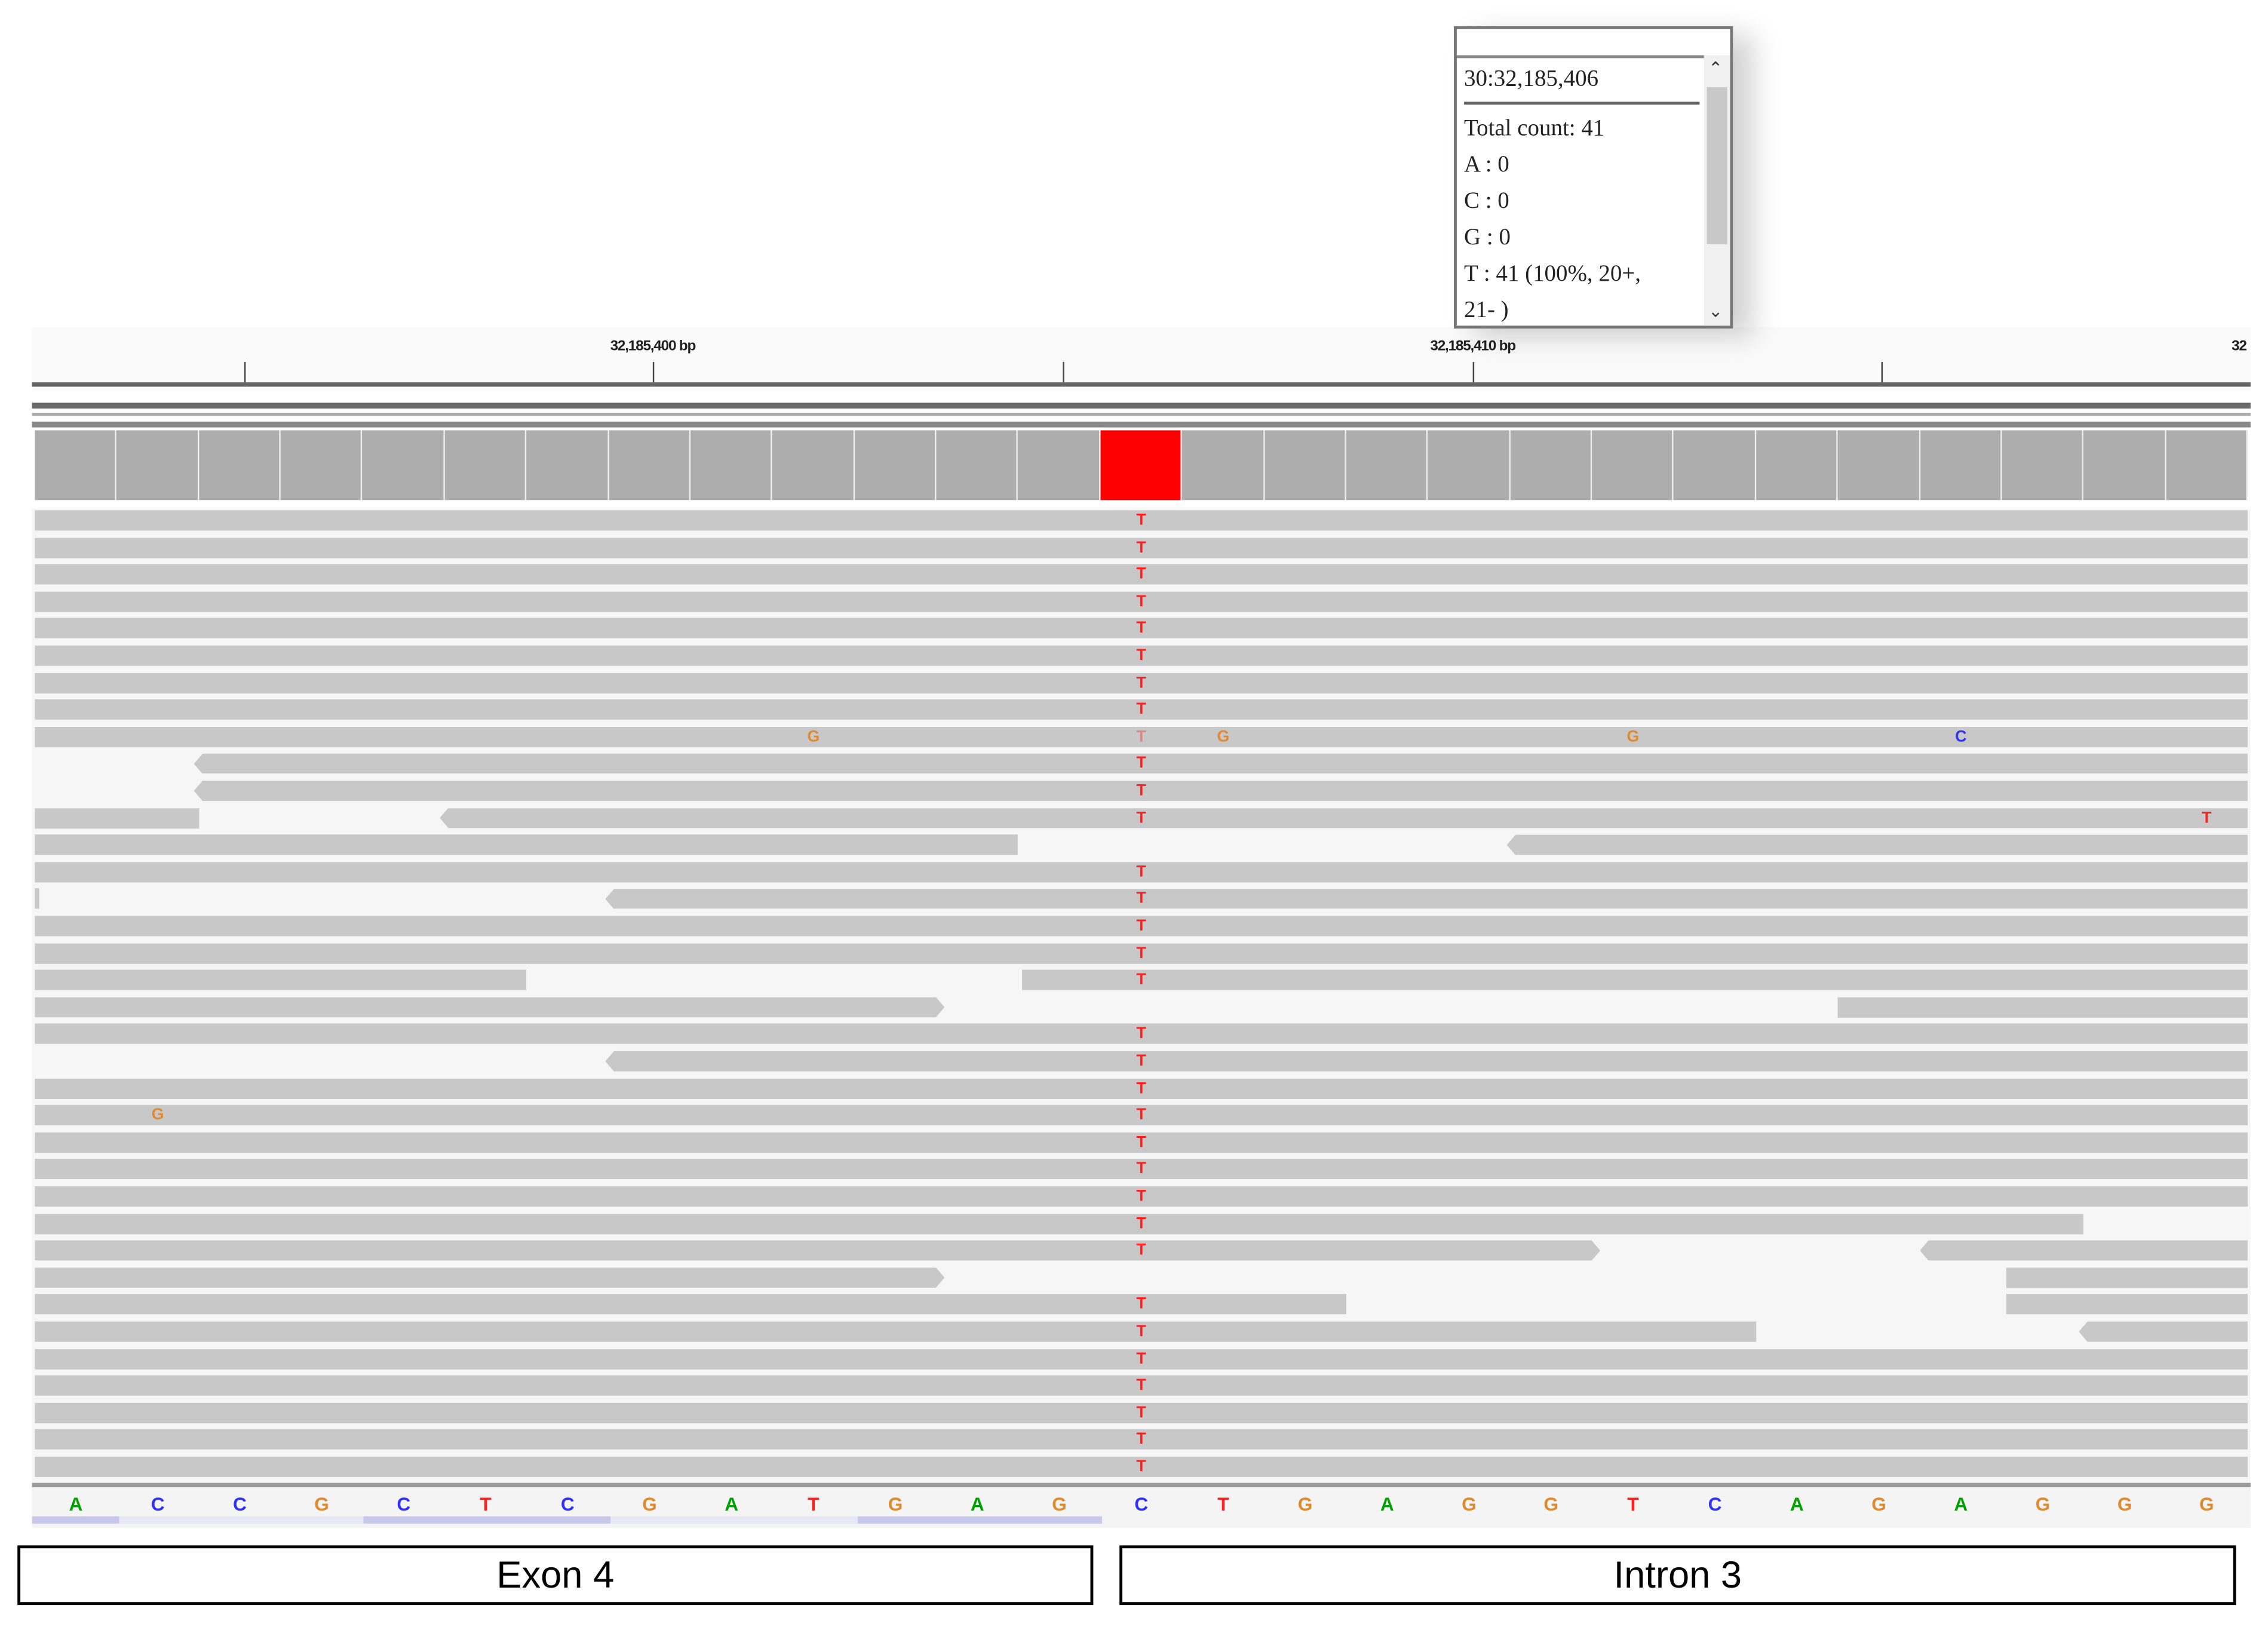 The width and height of the screenshot is (2268, 1630). Describe the element at coordinates (1715, 69) in the screenshot. I see `scroll-up-icon: ⌃` at that location.